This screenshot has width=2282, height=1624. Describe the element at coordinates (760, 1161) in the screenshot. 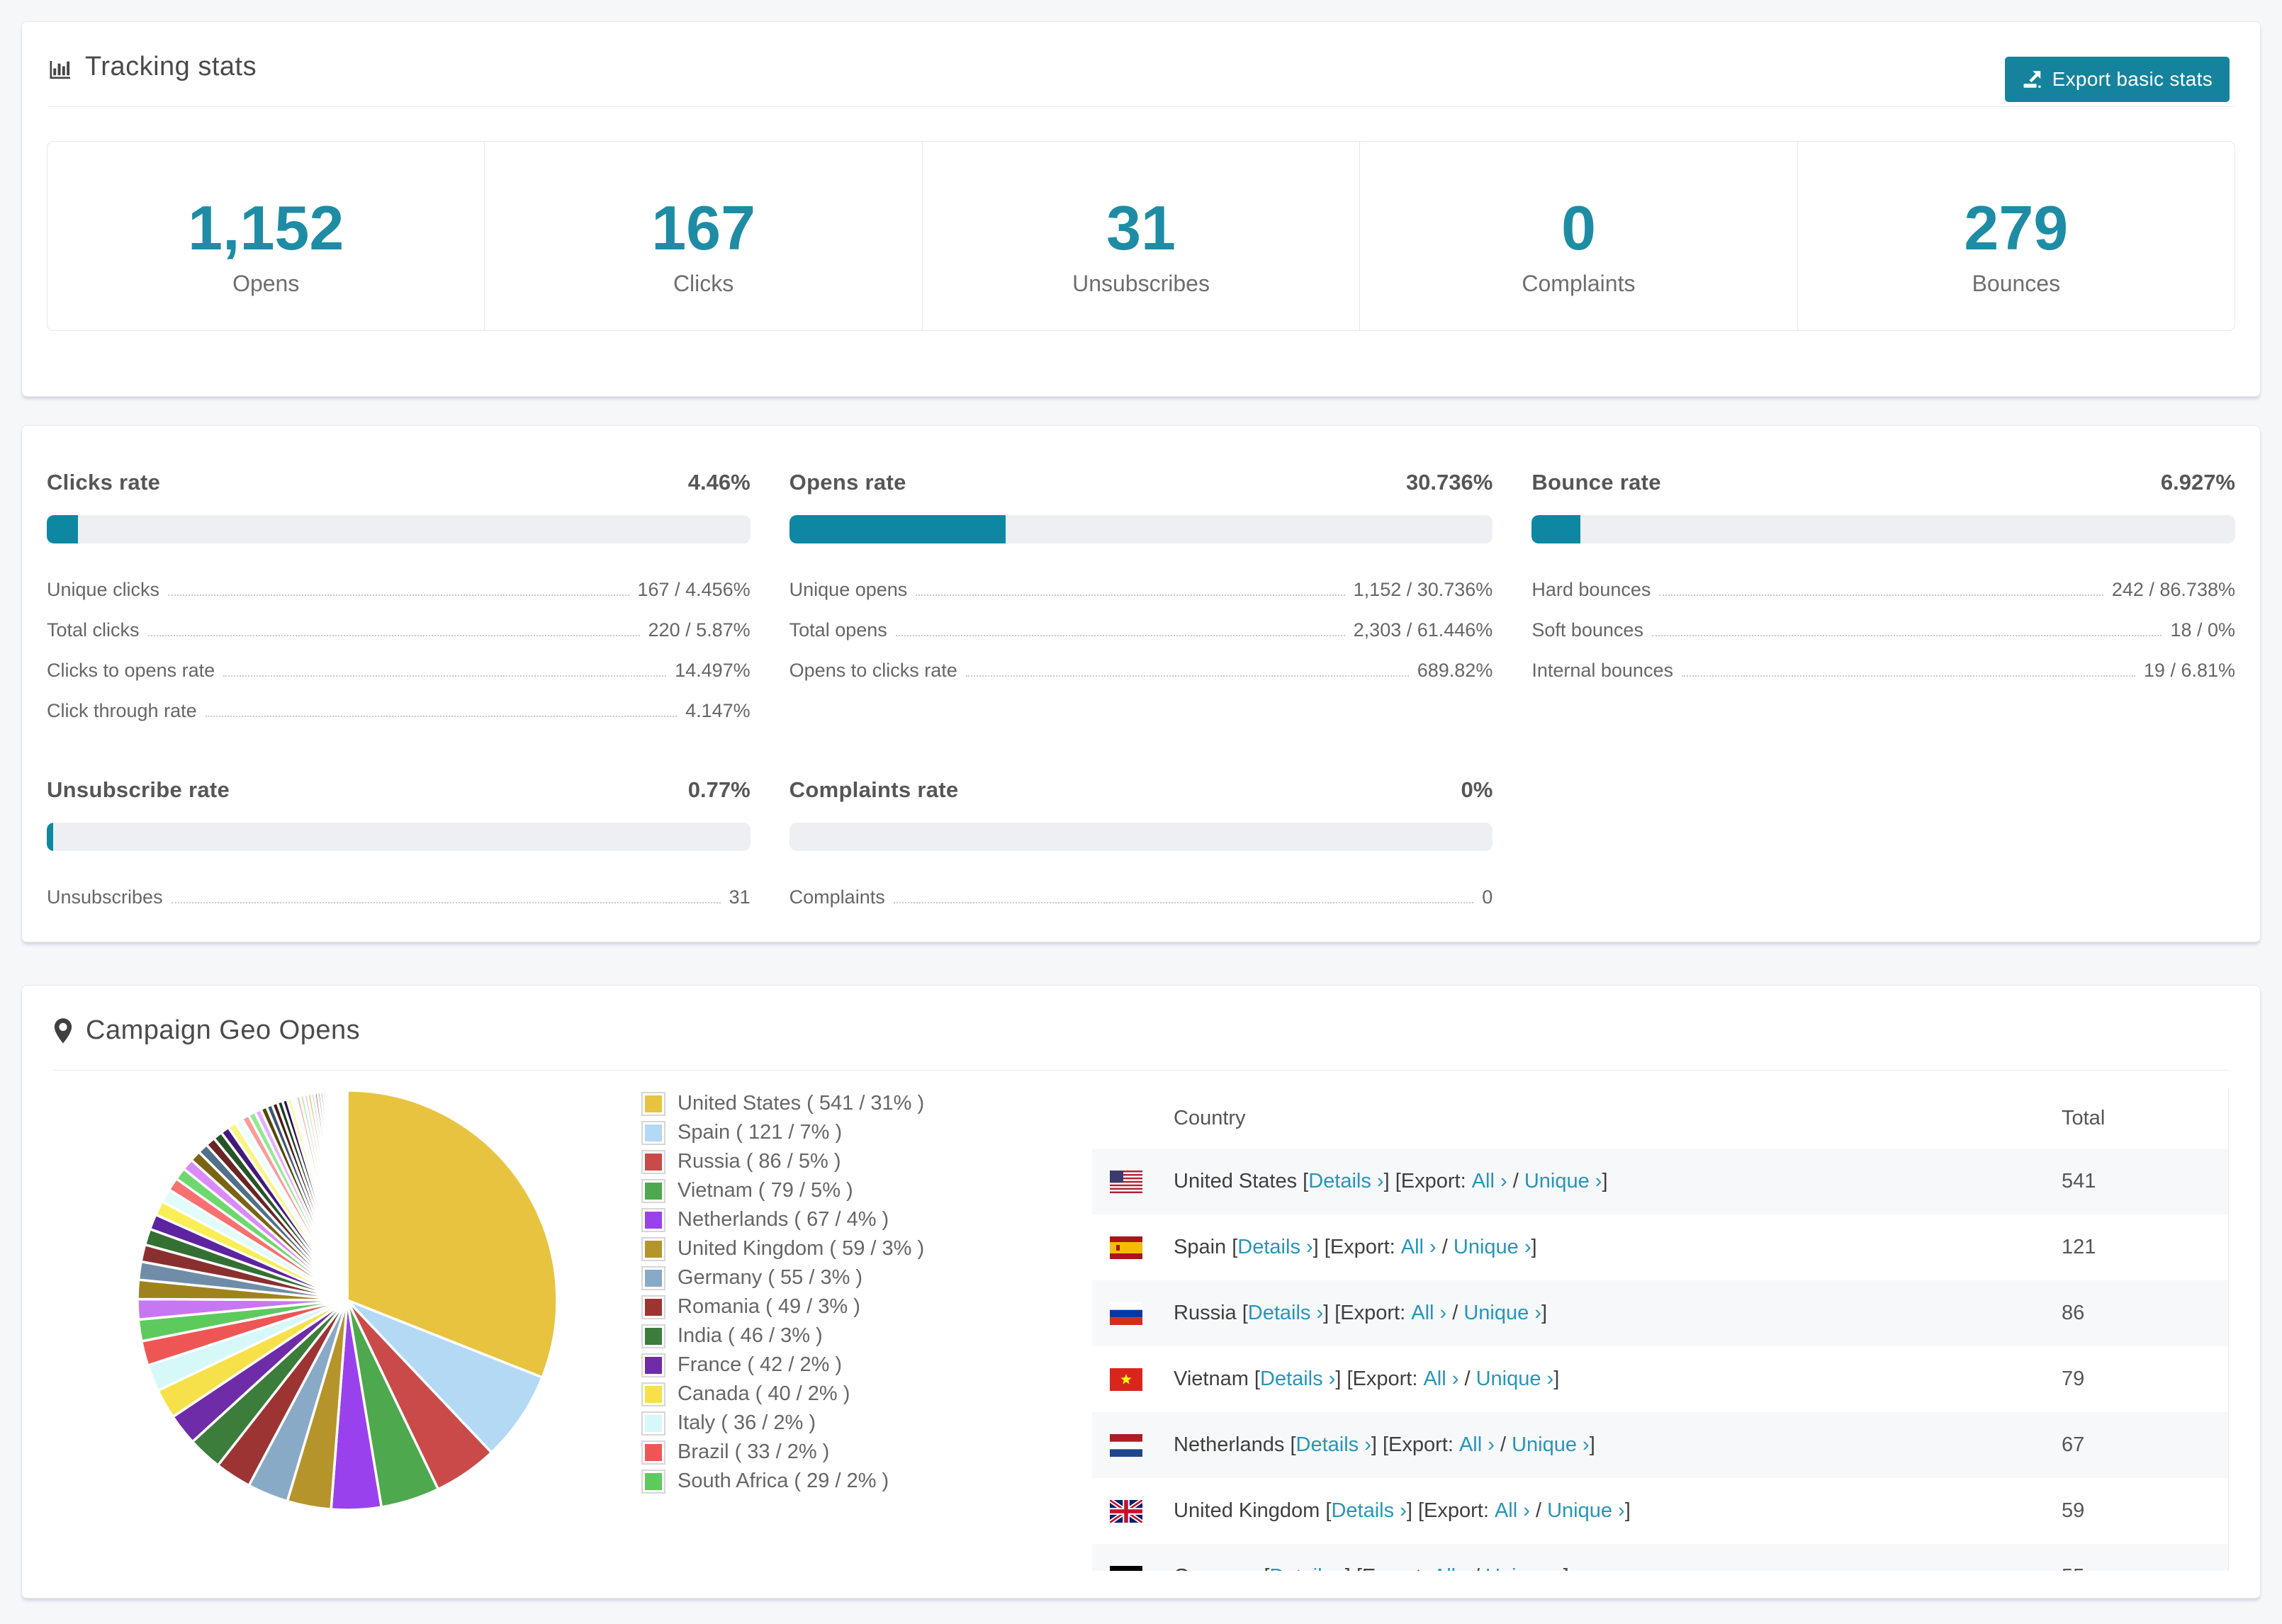

I see `legend-label: Russia ( 86 / 5% )` at that location.